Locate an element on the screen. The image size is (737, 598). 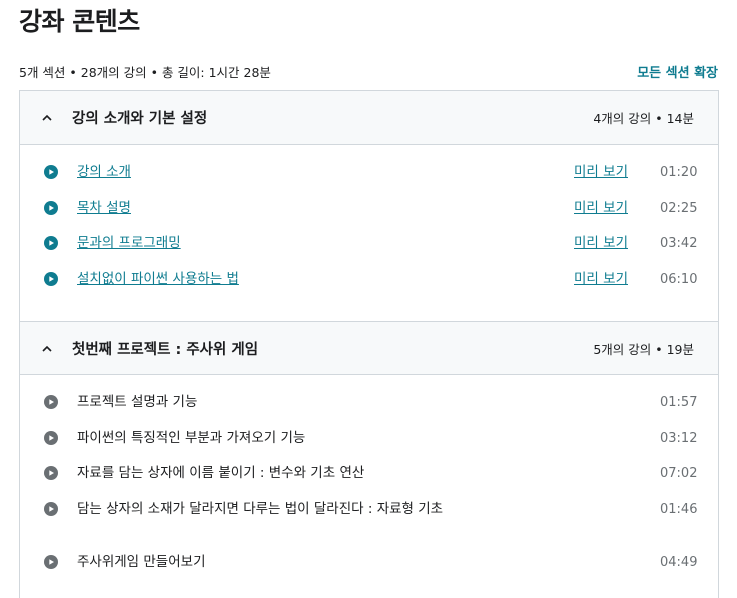
lecture-title-link: 설치없이 파이썬 사용하는 법 is located at coordinates (325, 279).